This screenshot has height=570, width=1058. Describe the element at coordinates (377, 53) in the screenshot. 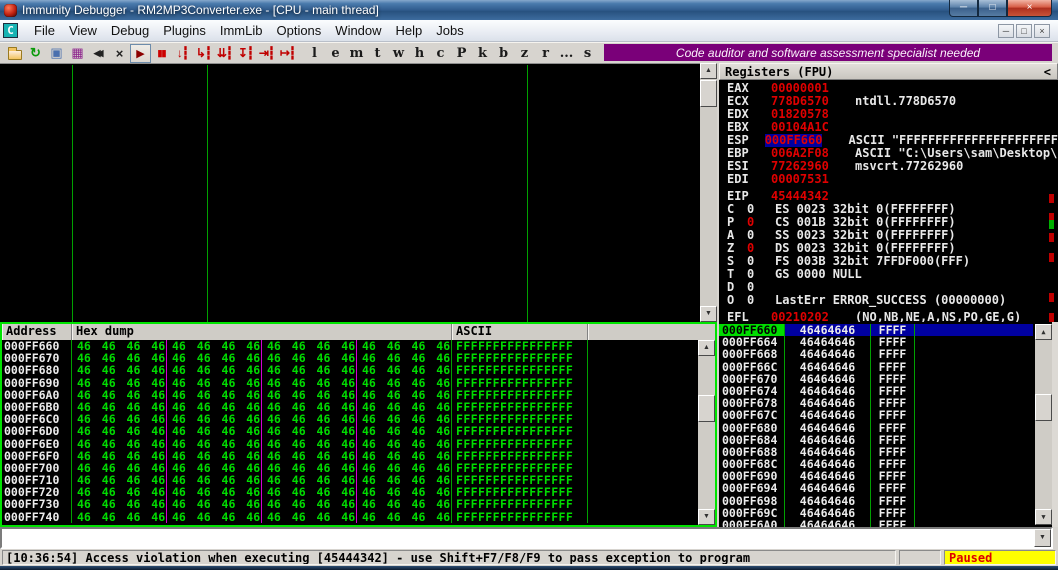

I see `threads-button: t` at that location.